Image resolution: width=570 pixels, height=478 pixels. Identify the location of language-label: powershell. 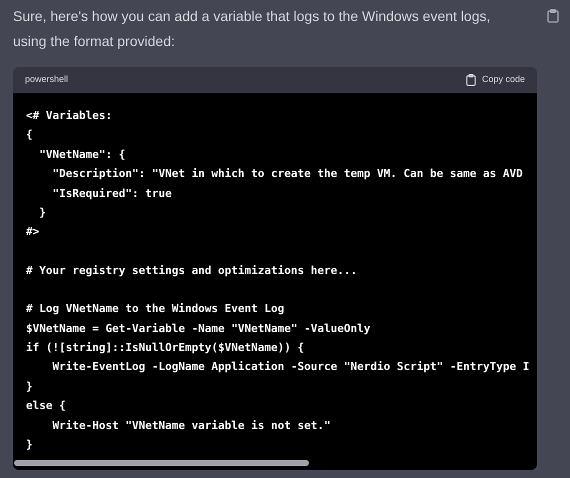
(46, 79).